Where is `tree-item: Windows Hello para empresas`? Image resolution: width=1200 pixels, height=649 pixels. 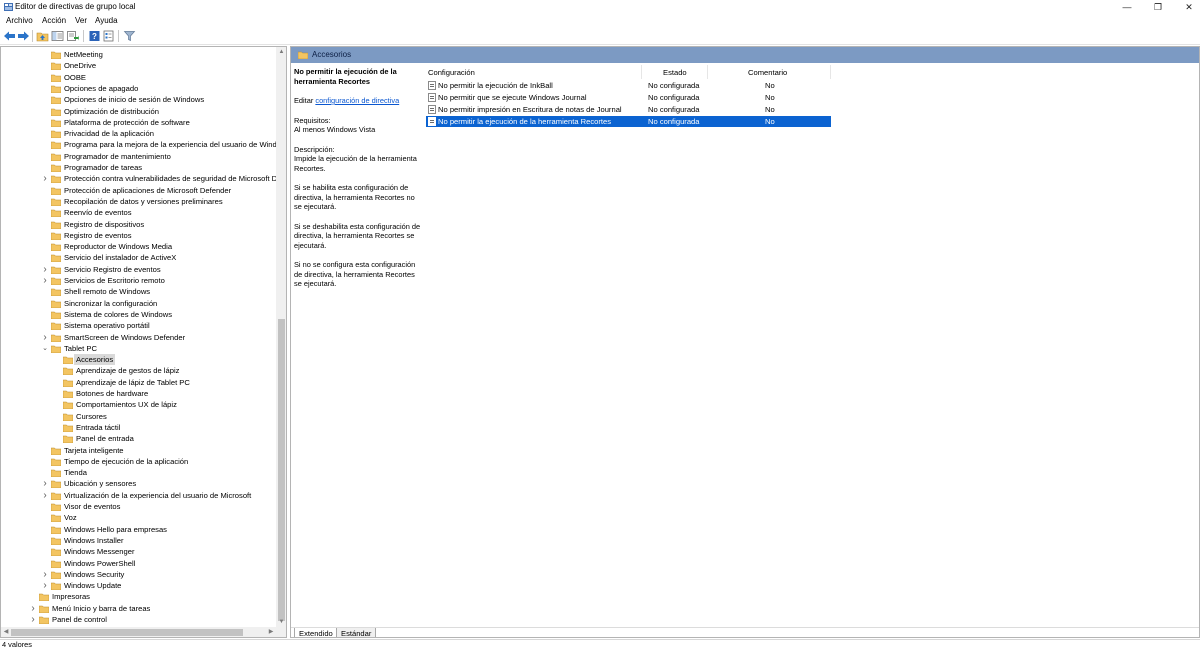 tree-item: Windows Hello para empresas is located at coordinates (163, 529).